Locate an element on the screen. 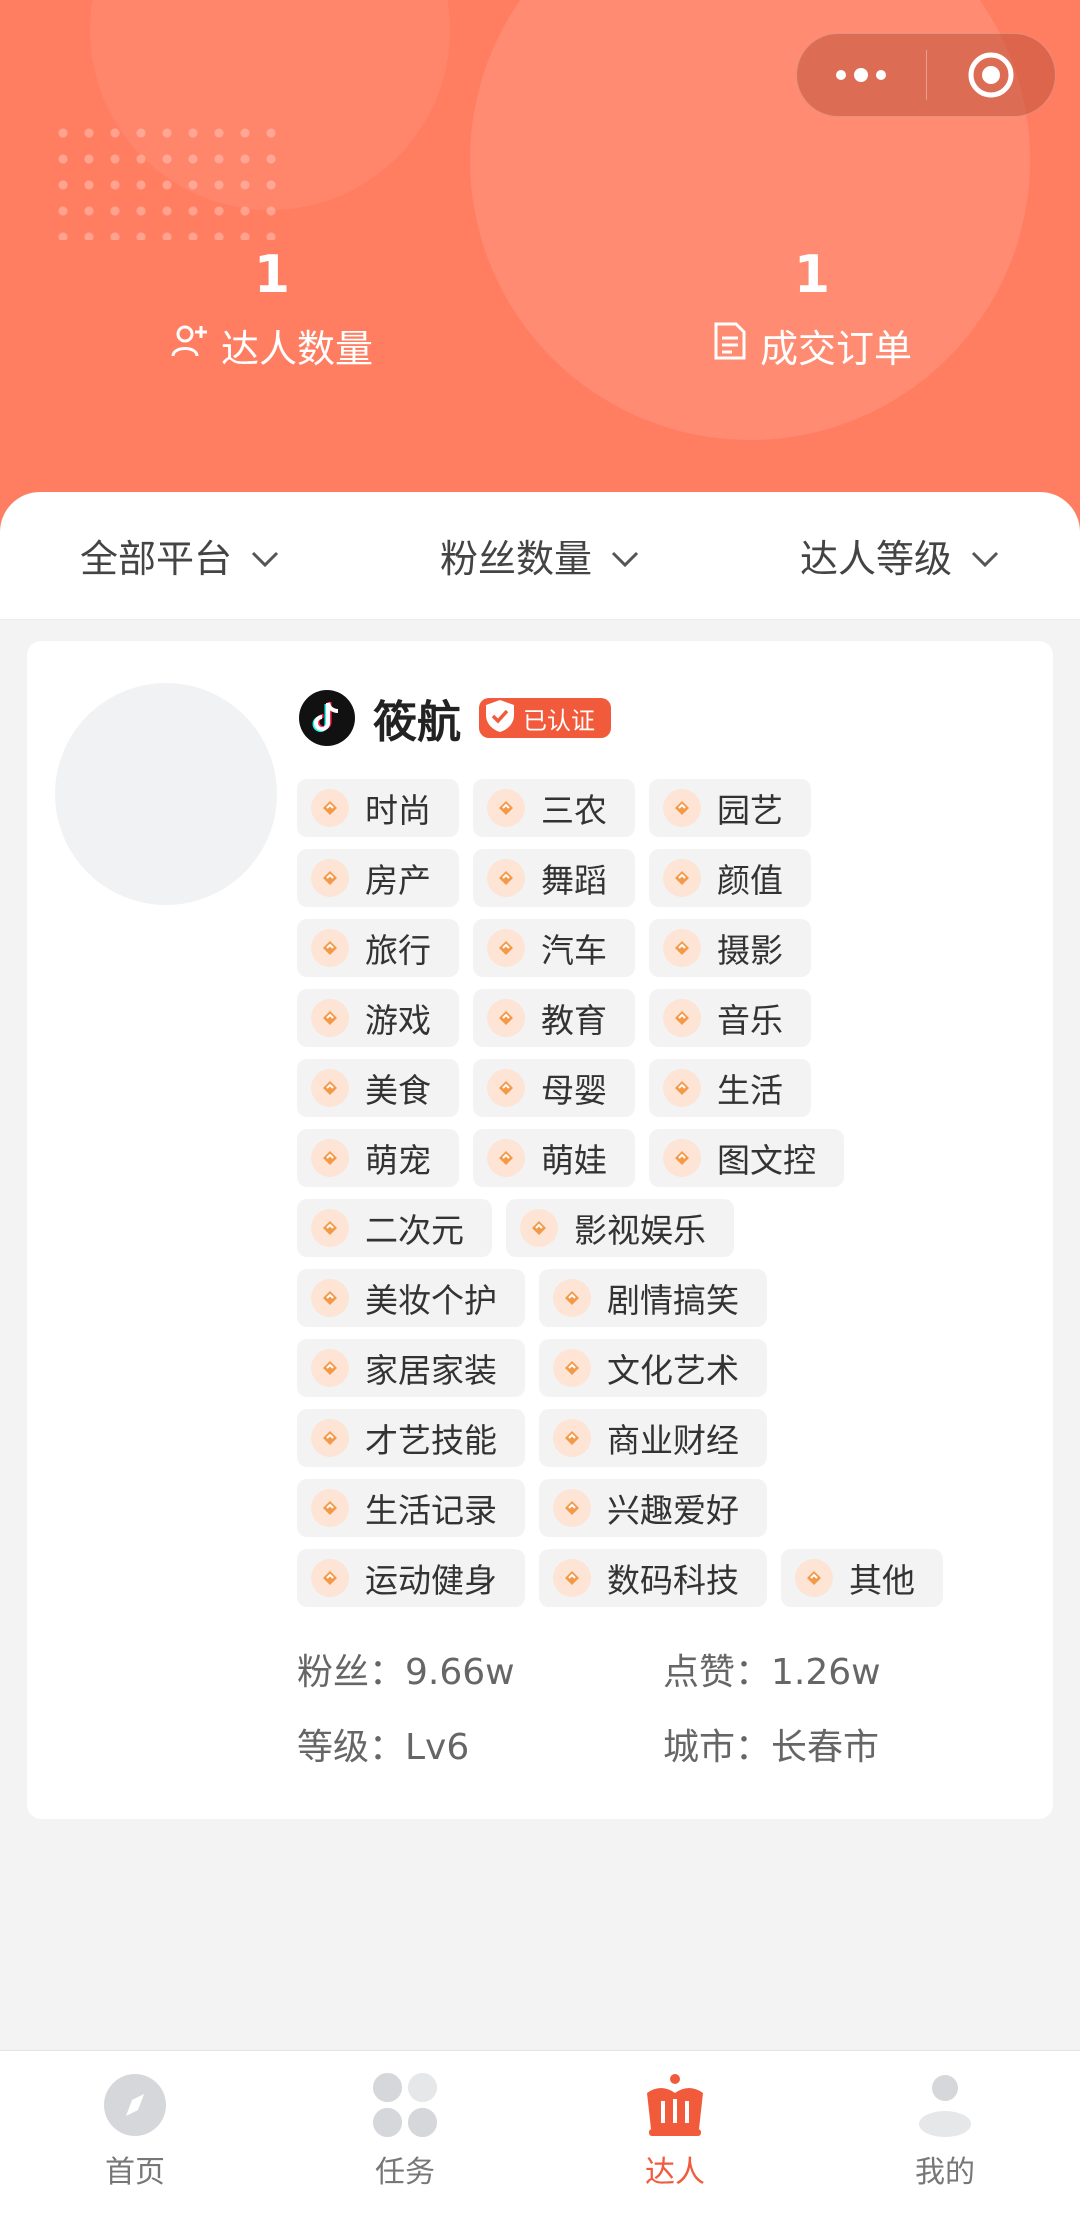  tag-row: 才艺技能 商业财经 is located at coordinates (667, 1439).